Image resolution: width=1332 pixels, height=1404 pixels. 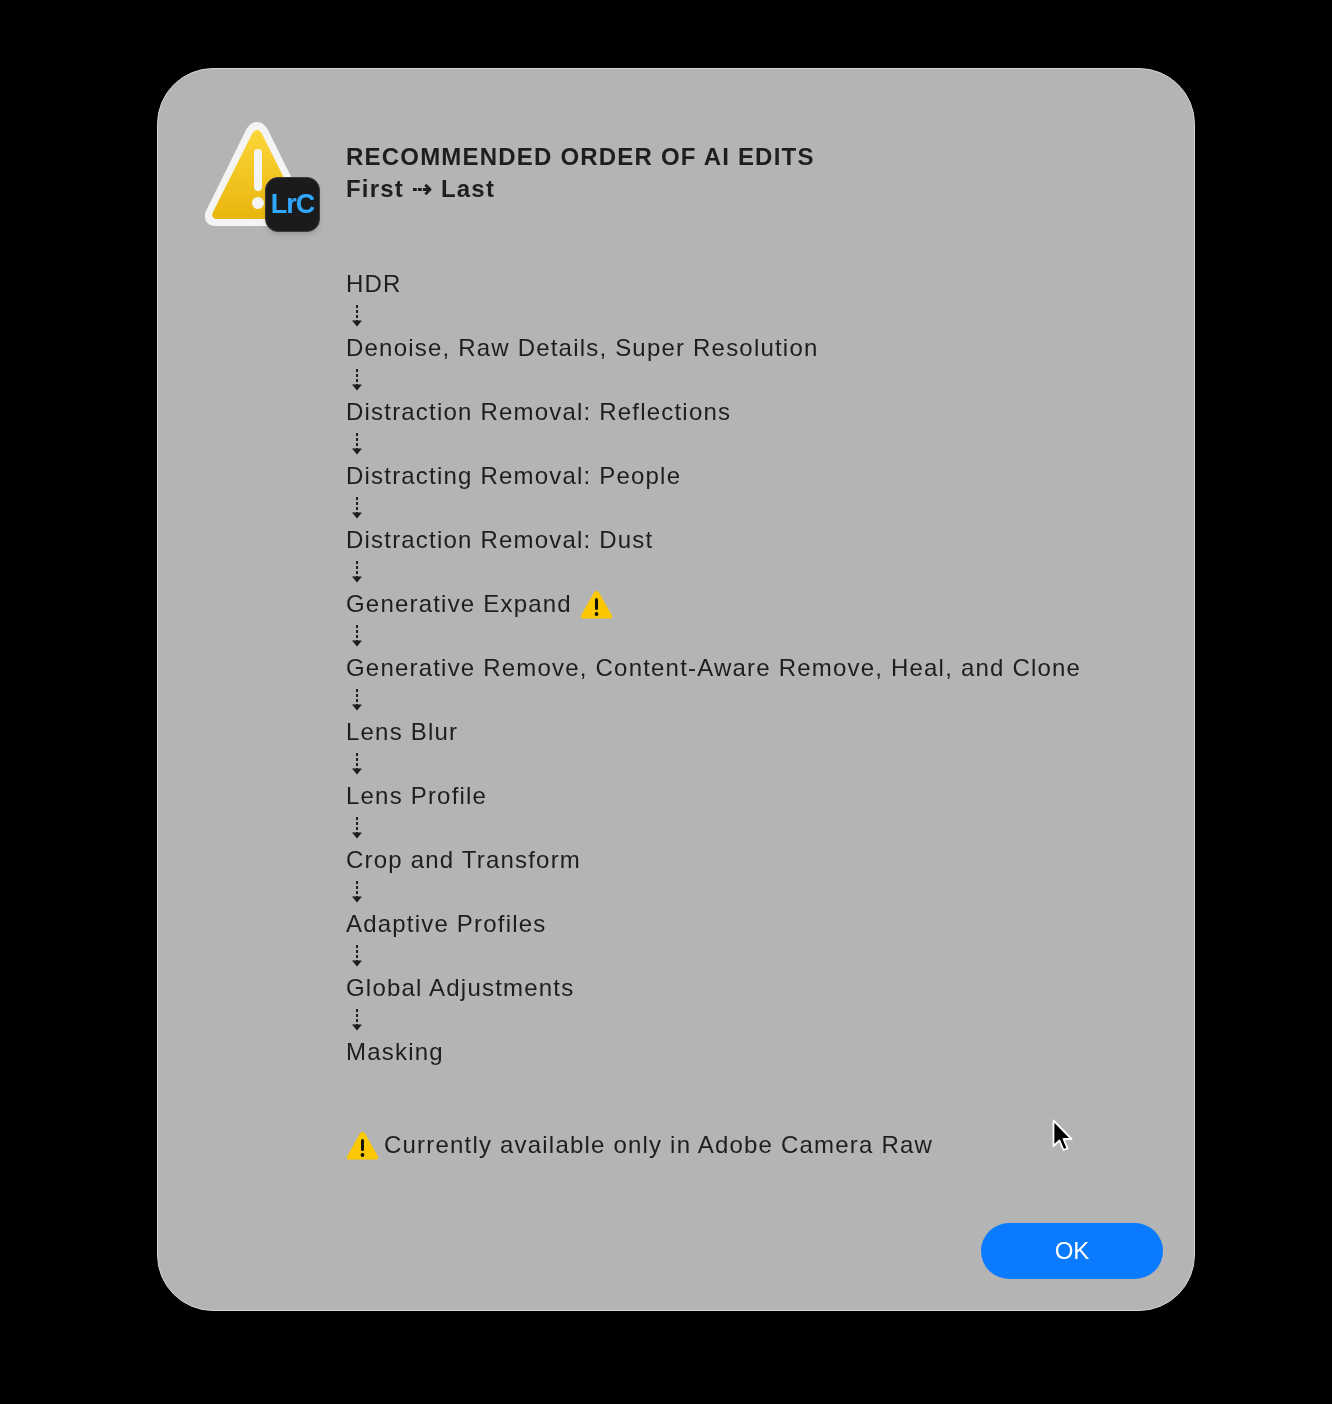 I want to click on warning-icon, so click(x=362, y=1145).